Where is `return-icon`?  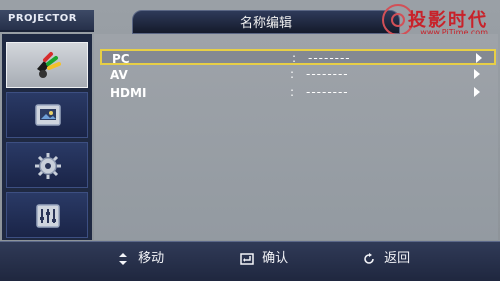 return-icon is located at coordinates (369, 258).